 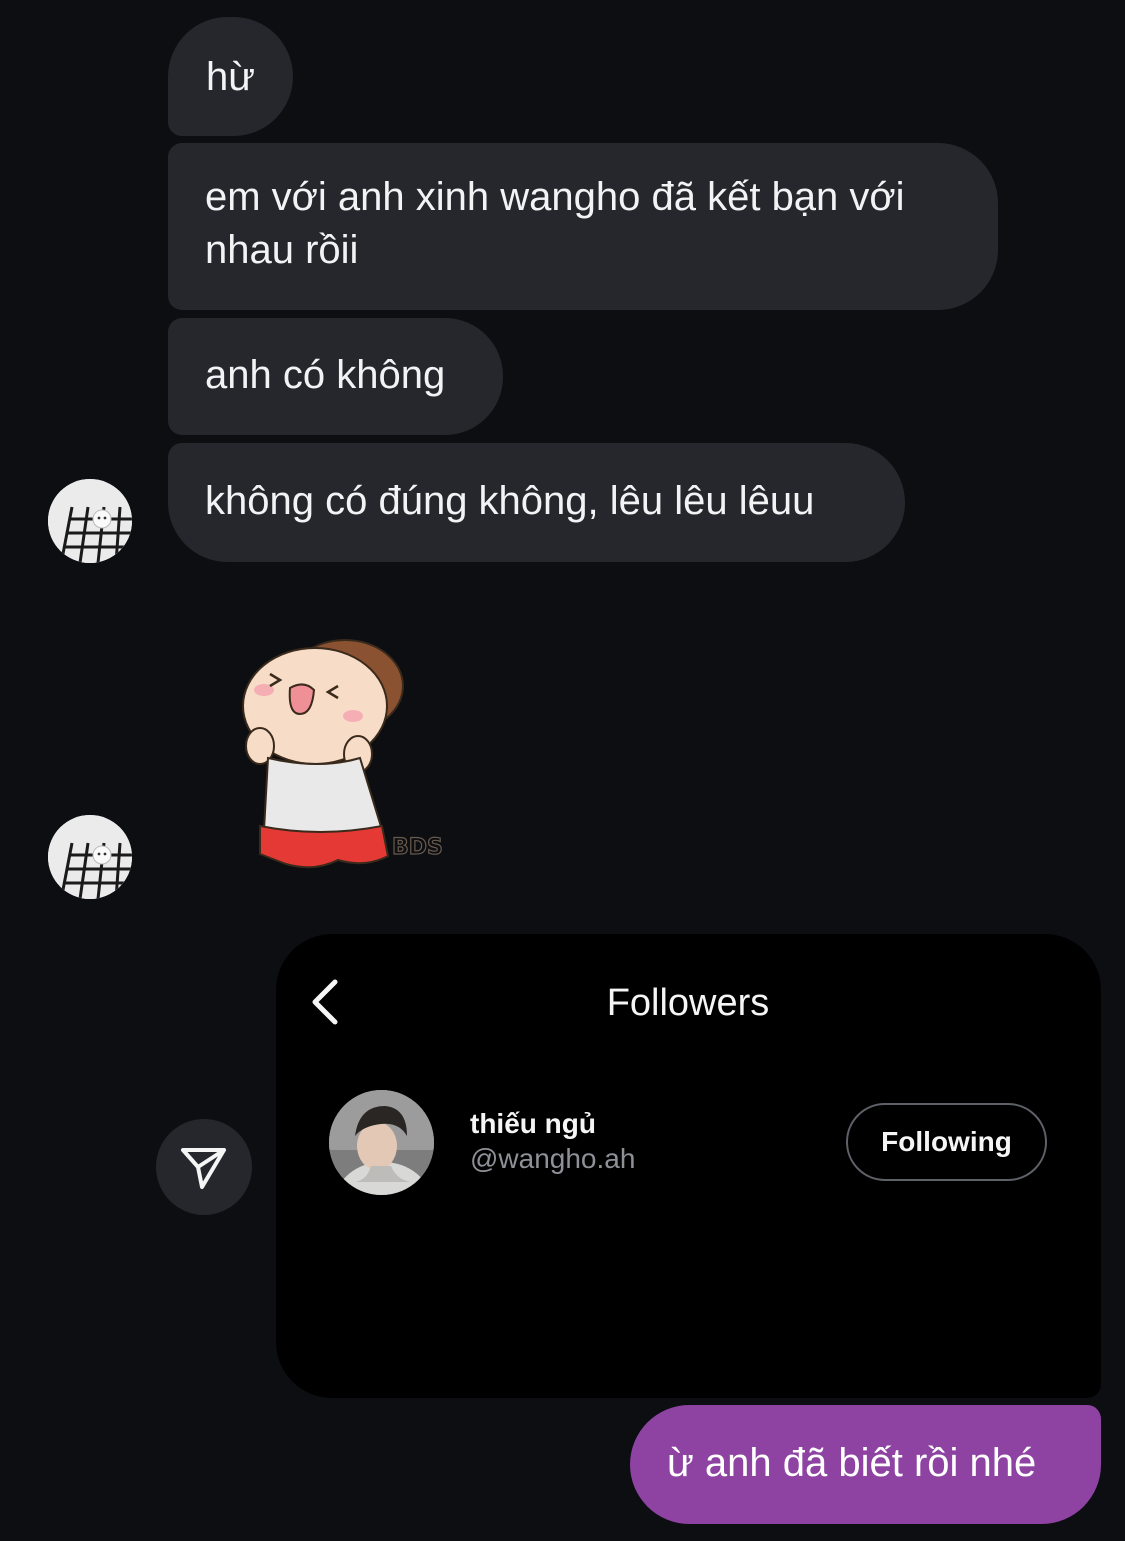 I want to click on user-photo-image, so click(x=381, y=1142).